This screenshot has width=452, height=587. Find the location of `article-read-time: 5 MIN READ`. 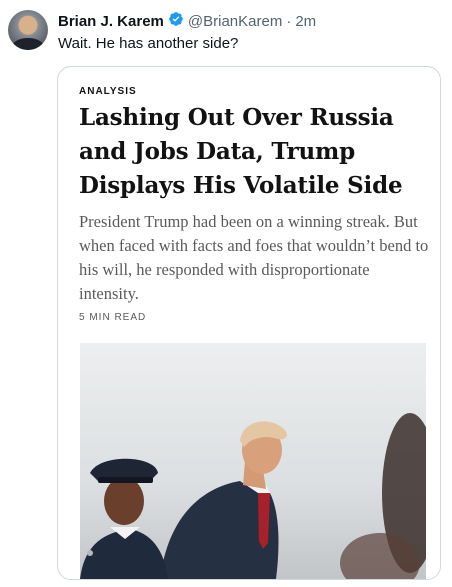

article-read-time: 5 MIN READ is located at coordinates (113, 317).